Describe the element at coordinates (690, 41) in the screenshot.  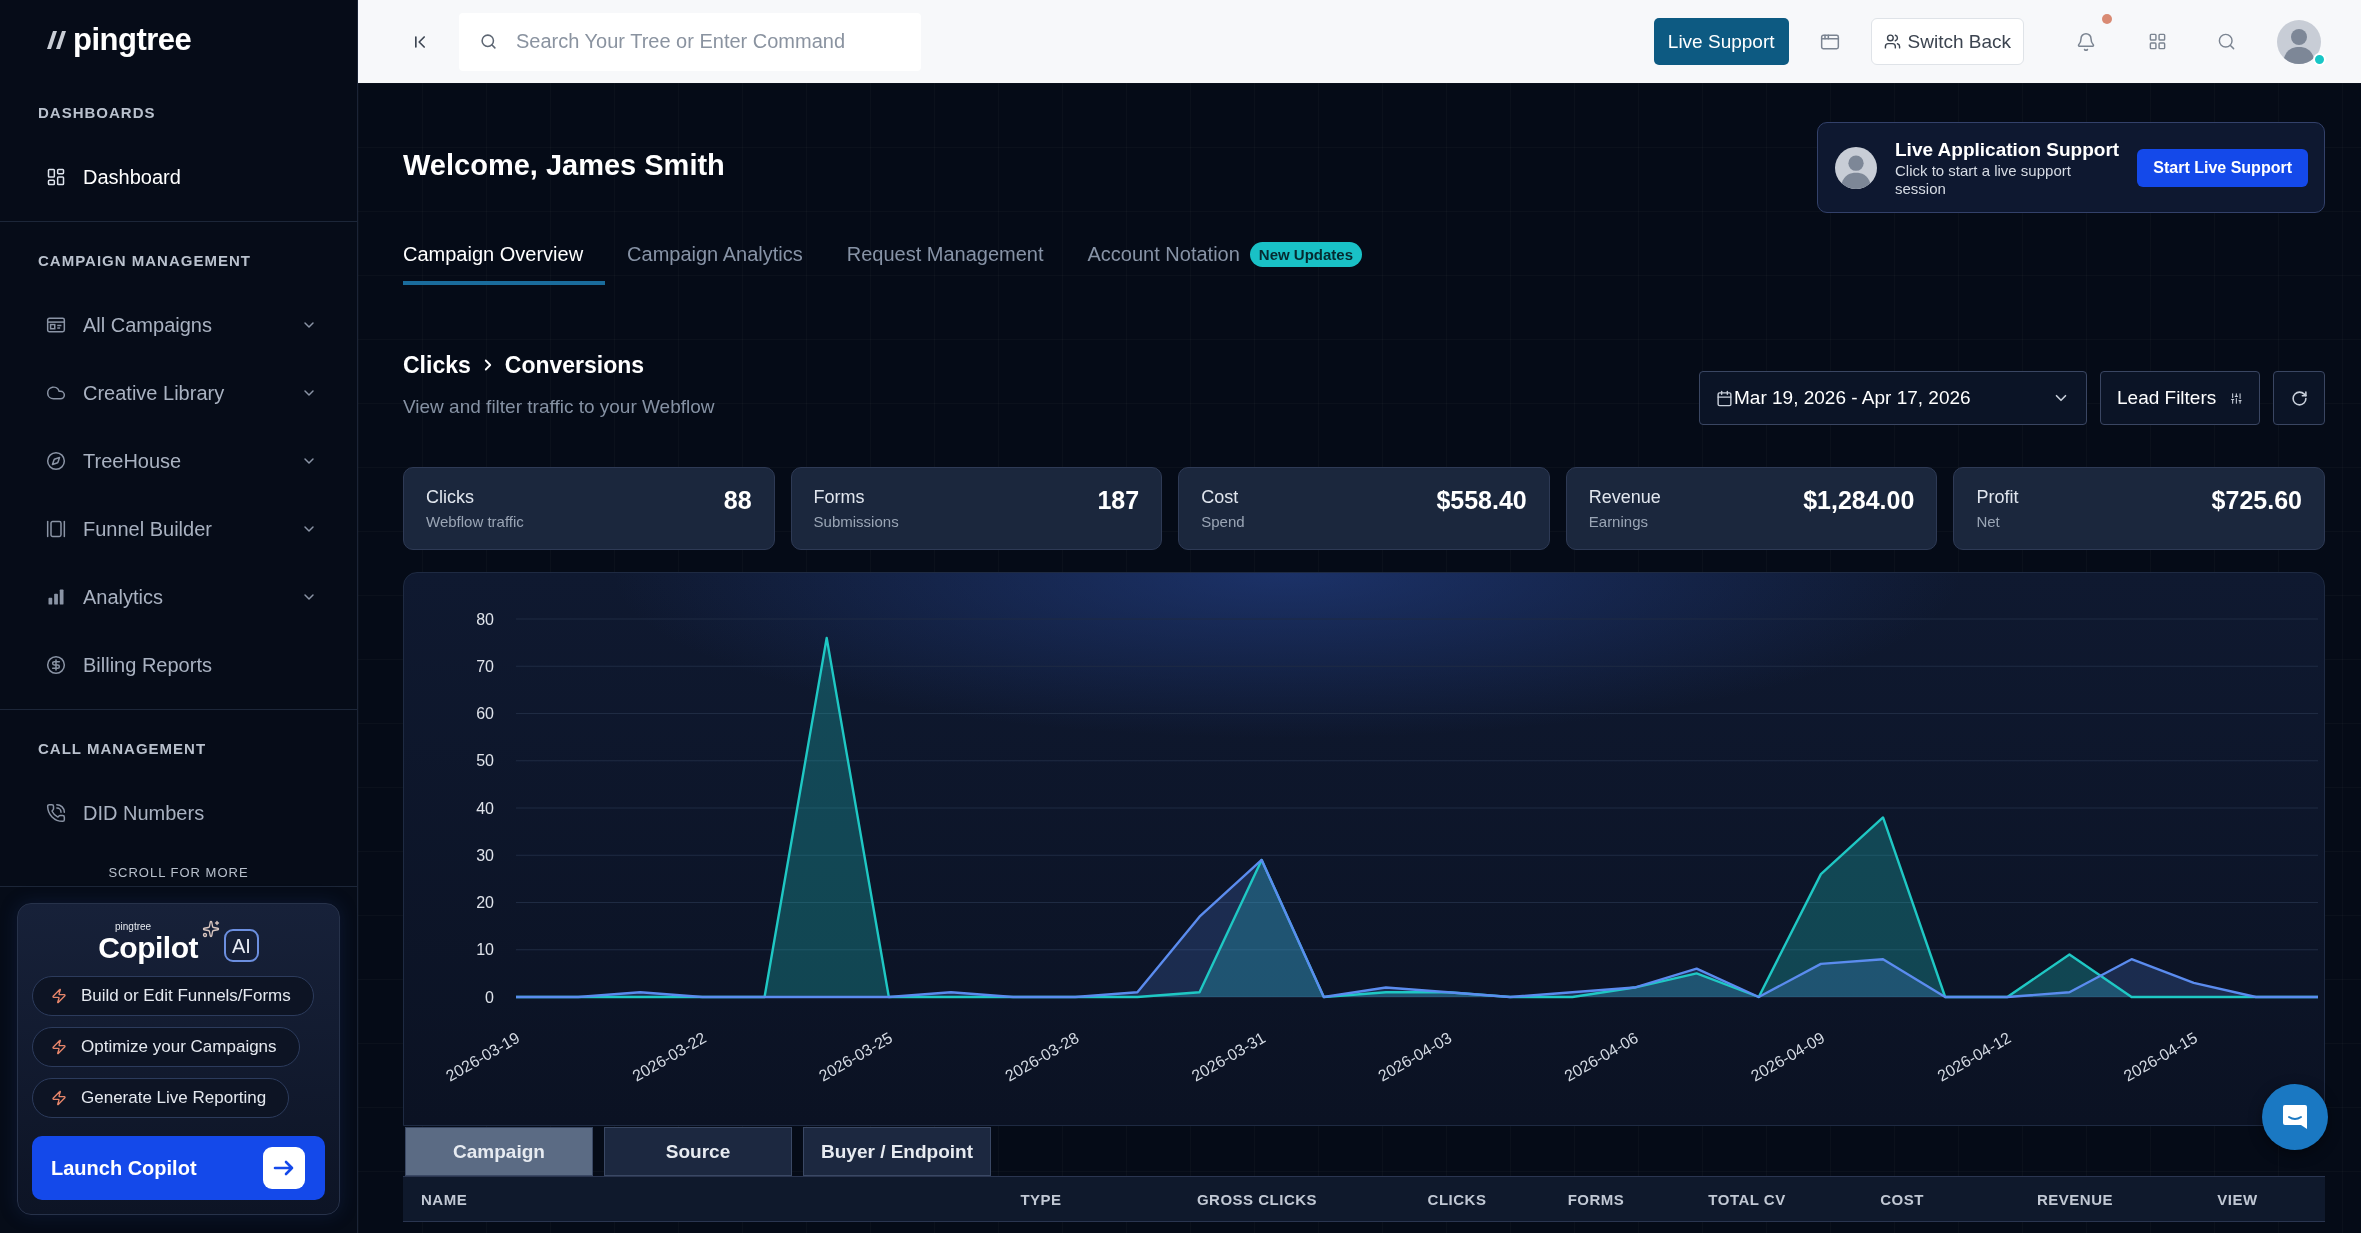
I see `search-field: Search Your Tree or Enter Command` at that location.